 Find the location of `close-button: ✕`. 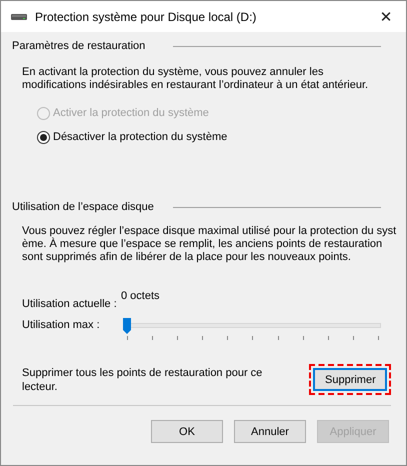

close-button: ✕ is located at coordinates (386, 16).